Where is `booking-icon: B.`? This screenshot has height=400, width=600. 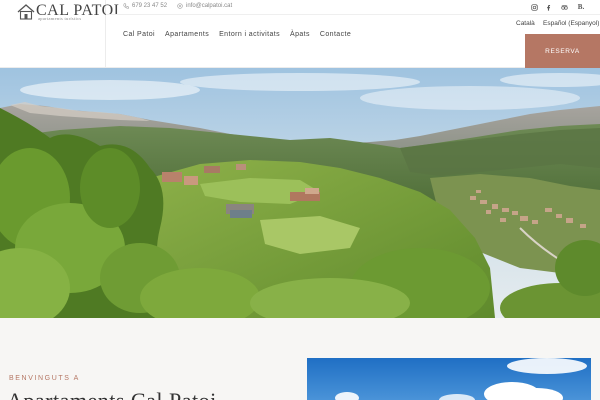 booking-icon: B. is located at coordinates (581, 7).